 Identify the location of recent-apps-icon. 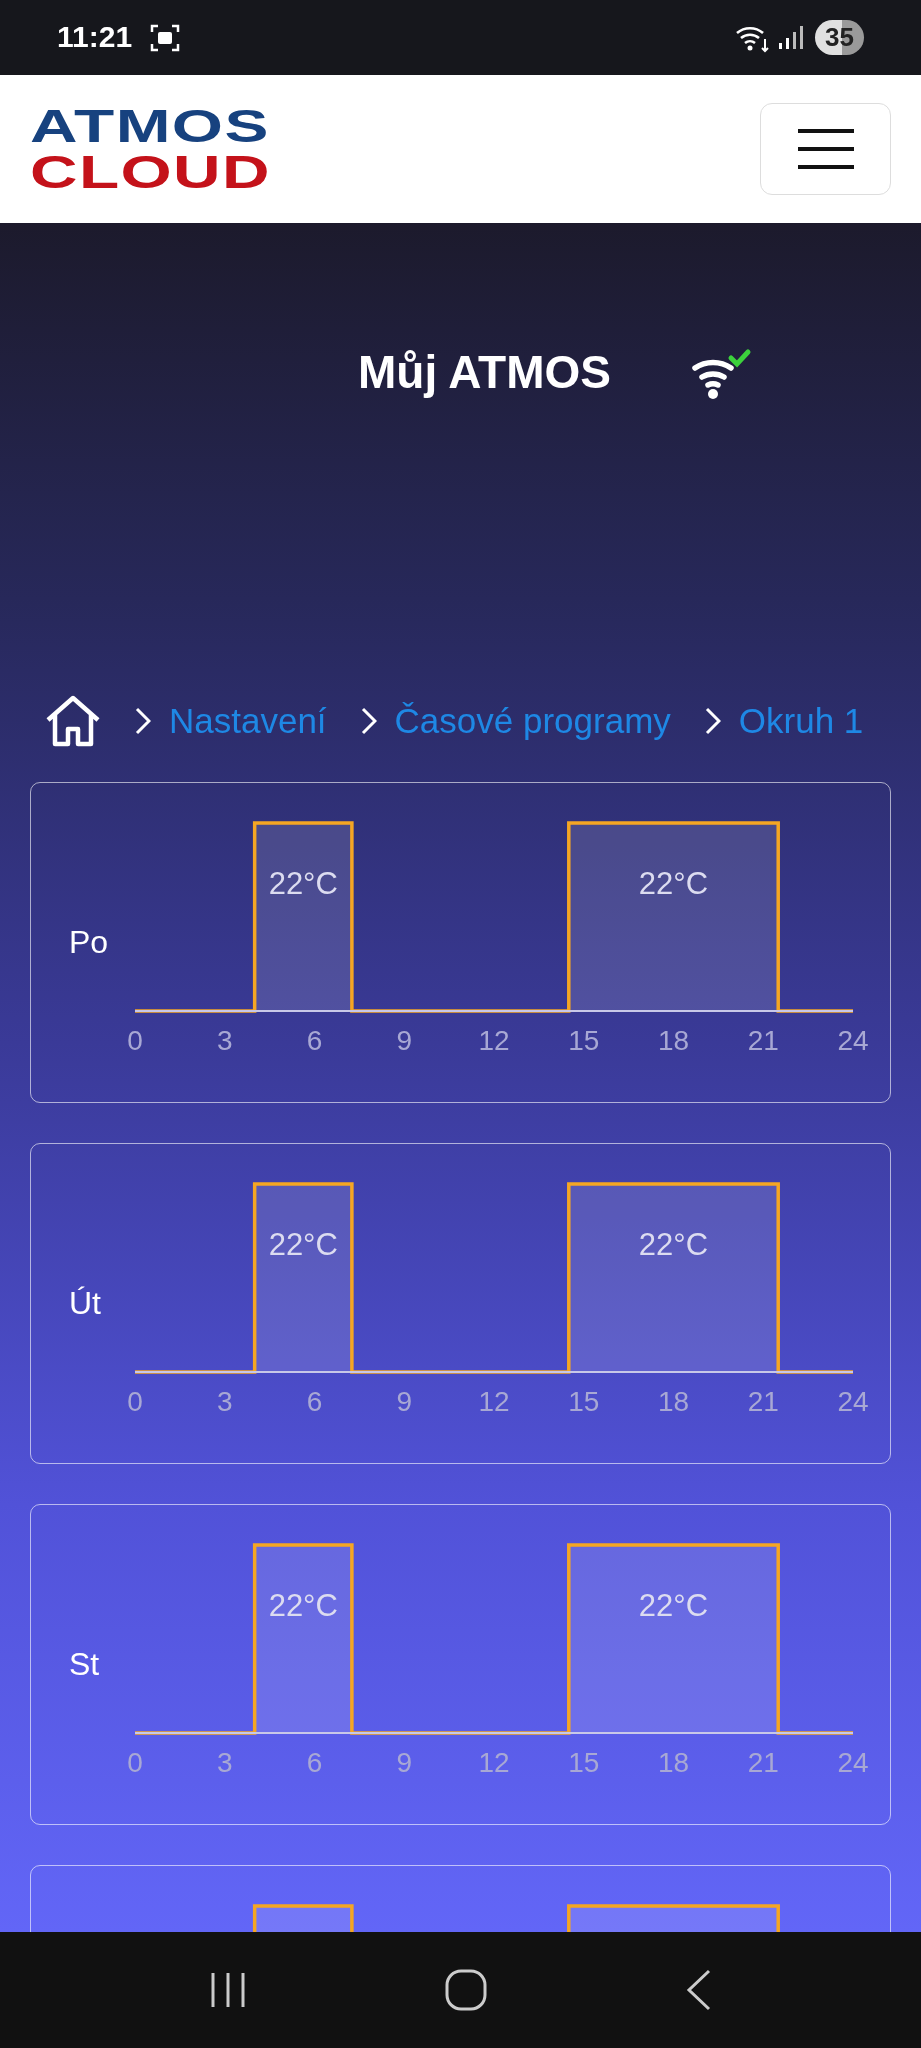
(228, 1990).